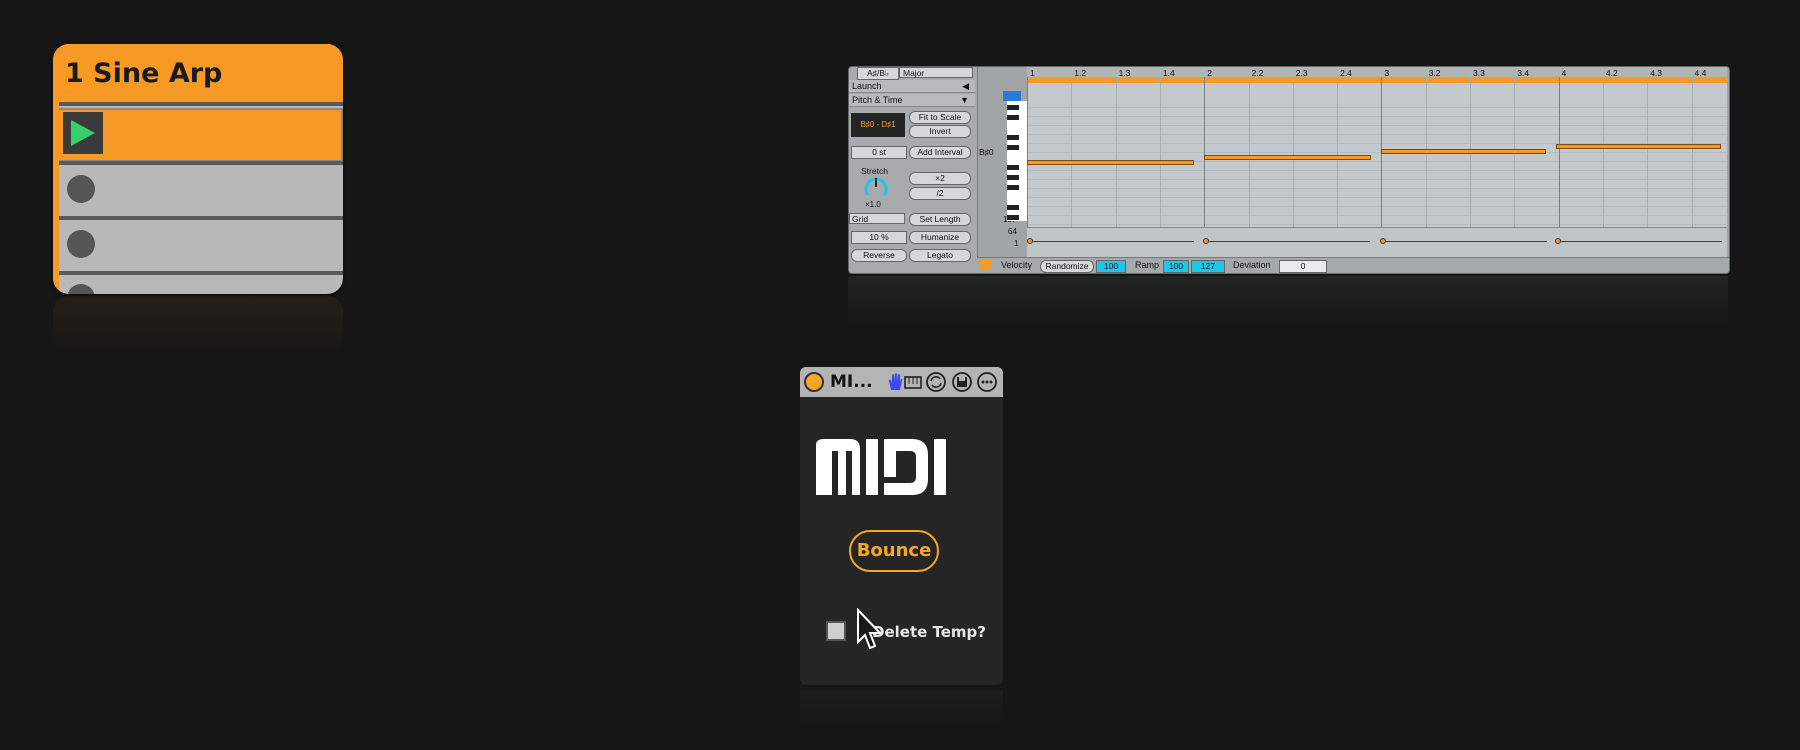 The image size is (1800, 750). Describe the element at coordinates (1303, 266) in the screenshot. I see `deviation-value: 0` at that location.